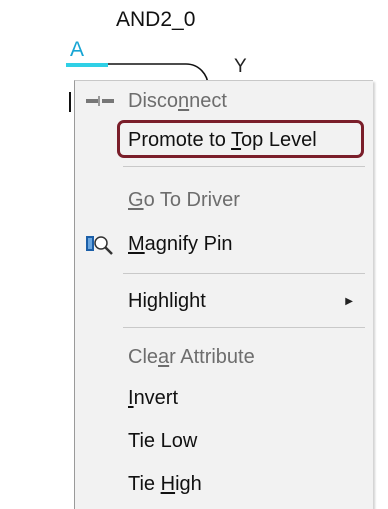  What do you see at coordinates (70, 102) in the screenshot?
I see `pin-b-wire` at bounding box center [70, 102].